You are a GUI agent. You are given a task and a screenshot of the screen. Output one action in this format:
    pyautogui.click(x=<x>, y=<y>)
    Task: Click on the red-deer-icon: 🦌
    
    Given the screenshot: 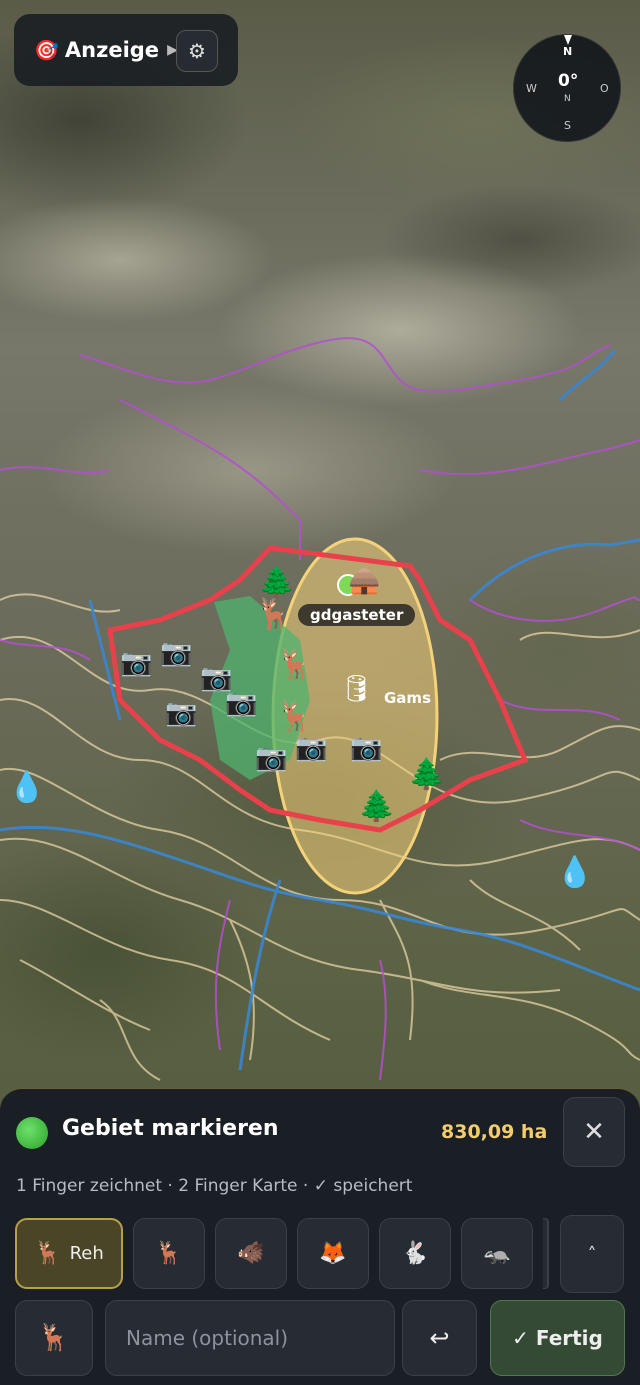 What is the action you would take?
    pyautogui.click(x=169, y=1253)
    